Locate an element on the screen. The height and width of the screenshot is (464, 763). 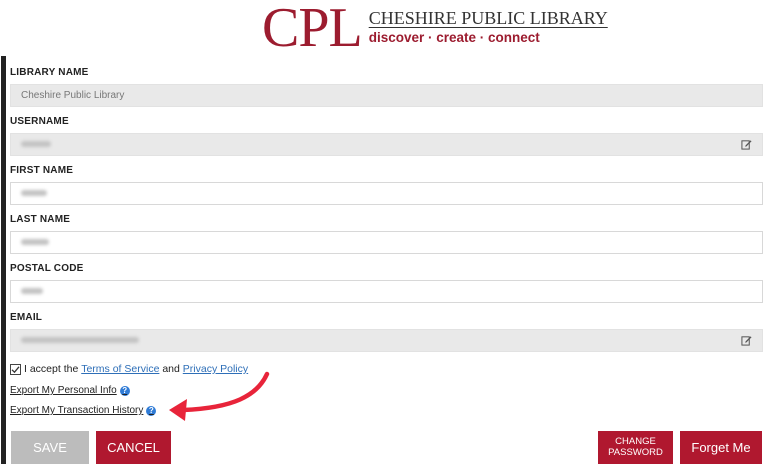
logo-mark: CPL is located at coordinates (312, 29).